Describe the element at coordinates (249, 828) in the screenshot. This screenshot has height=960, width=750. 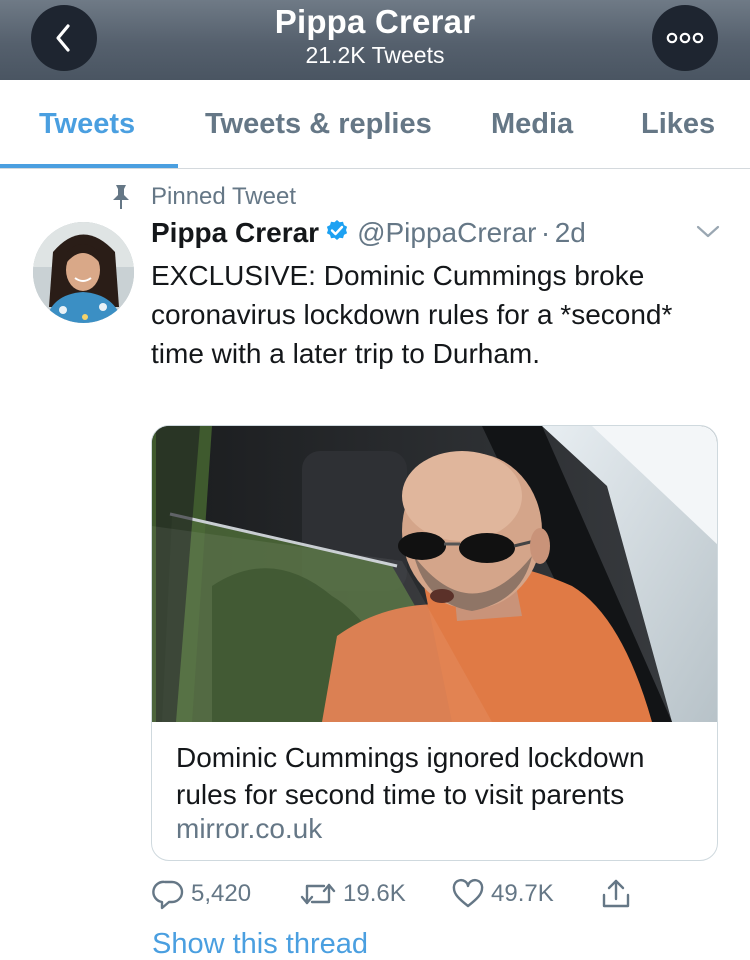
I see `link-card-domain: mirror.co.uk` at that location.